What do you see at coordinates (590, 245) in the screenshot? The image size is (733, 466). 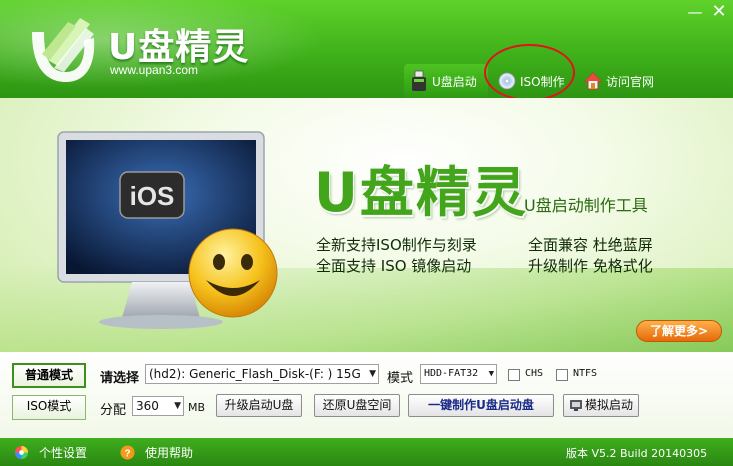 I see `feature-text: 全面兼容 杜绝蓝屏` at bounding box center [590, 245].